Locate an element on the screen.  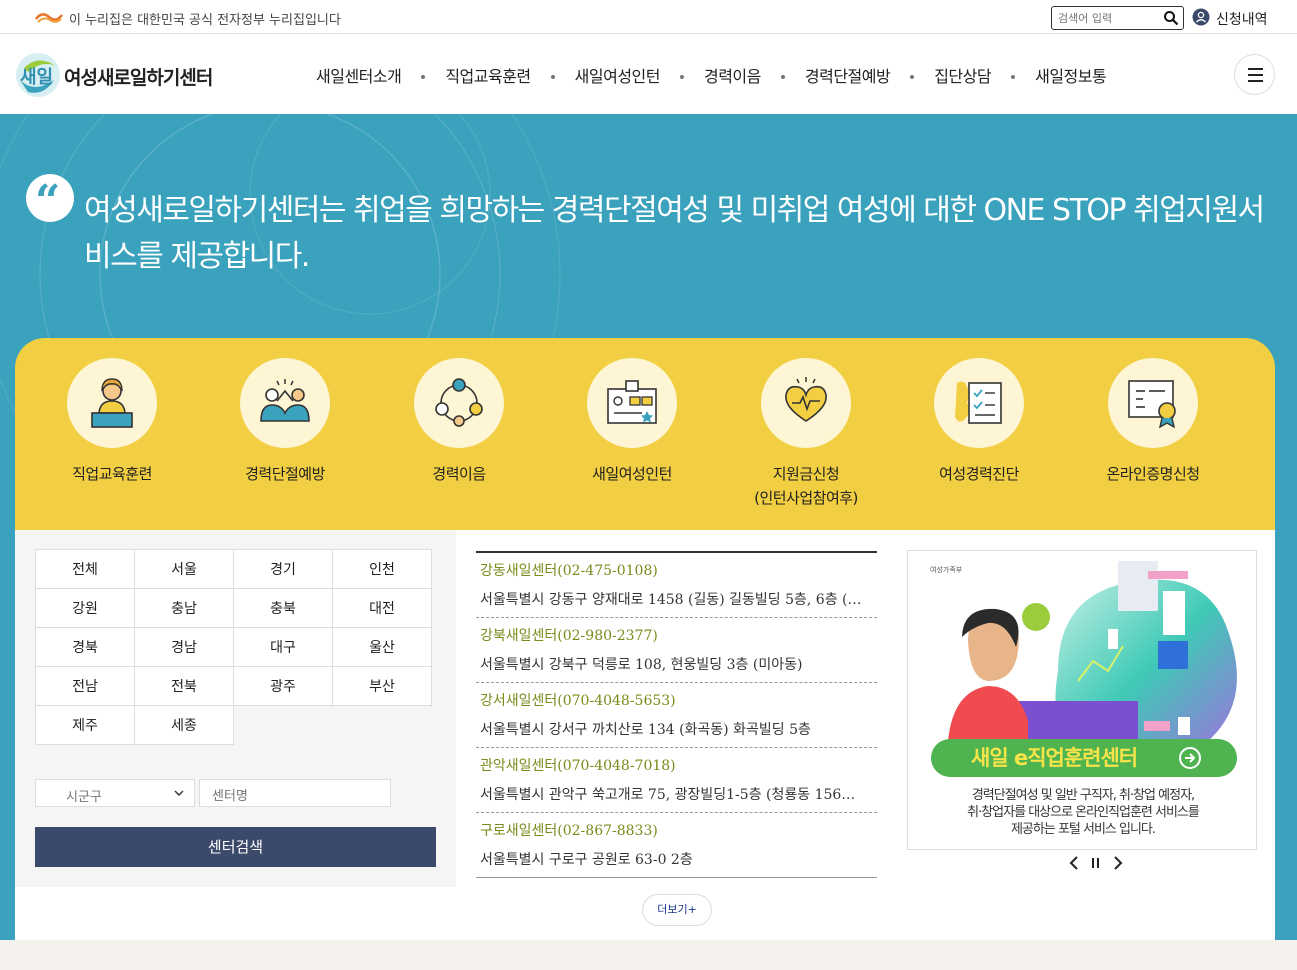
service-item-career-diagnosis: 여성경력진단 is located at coordinates (979, 422).